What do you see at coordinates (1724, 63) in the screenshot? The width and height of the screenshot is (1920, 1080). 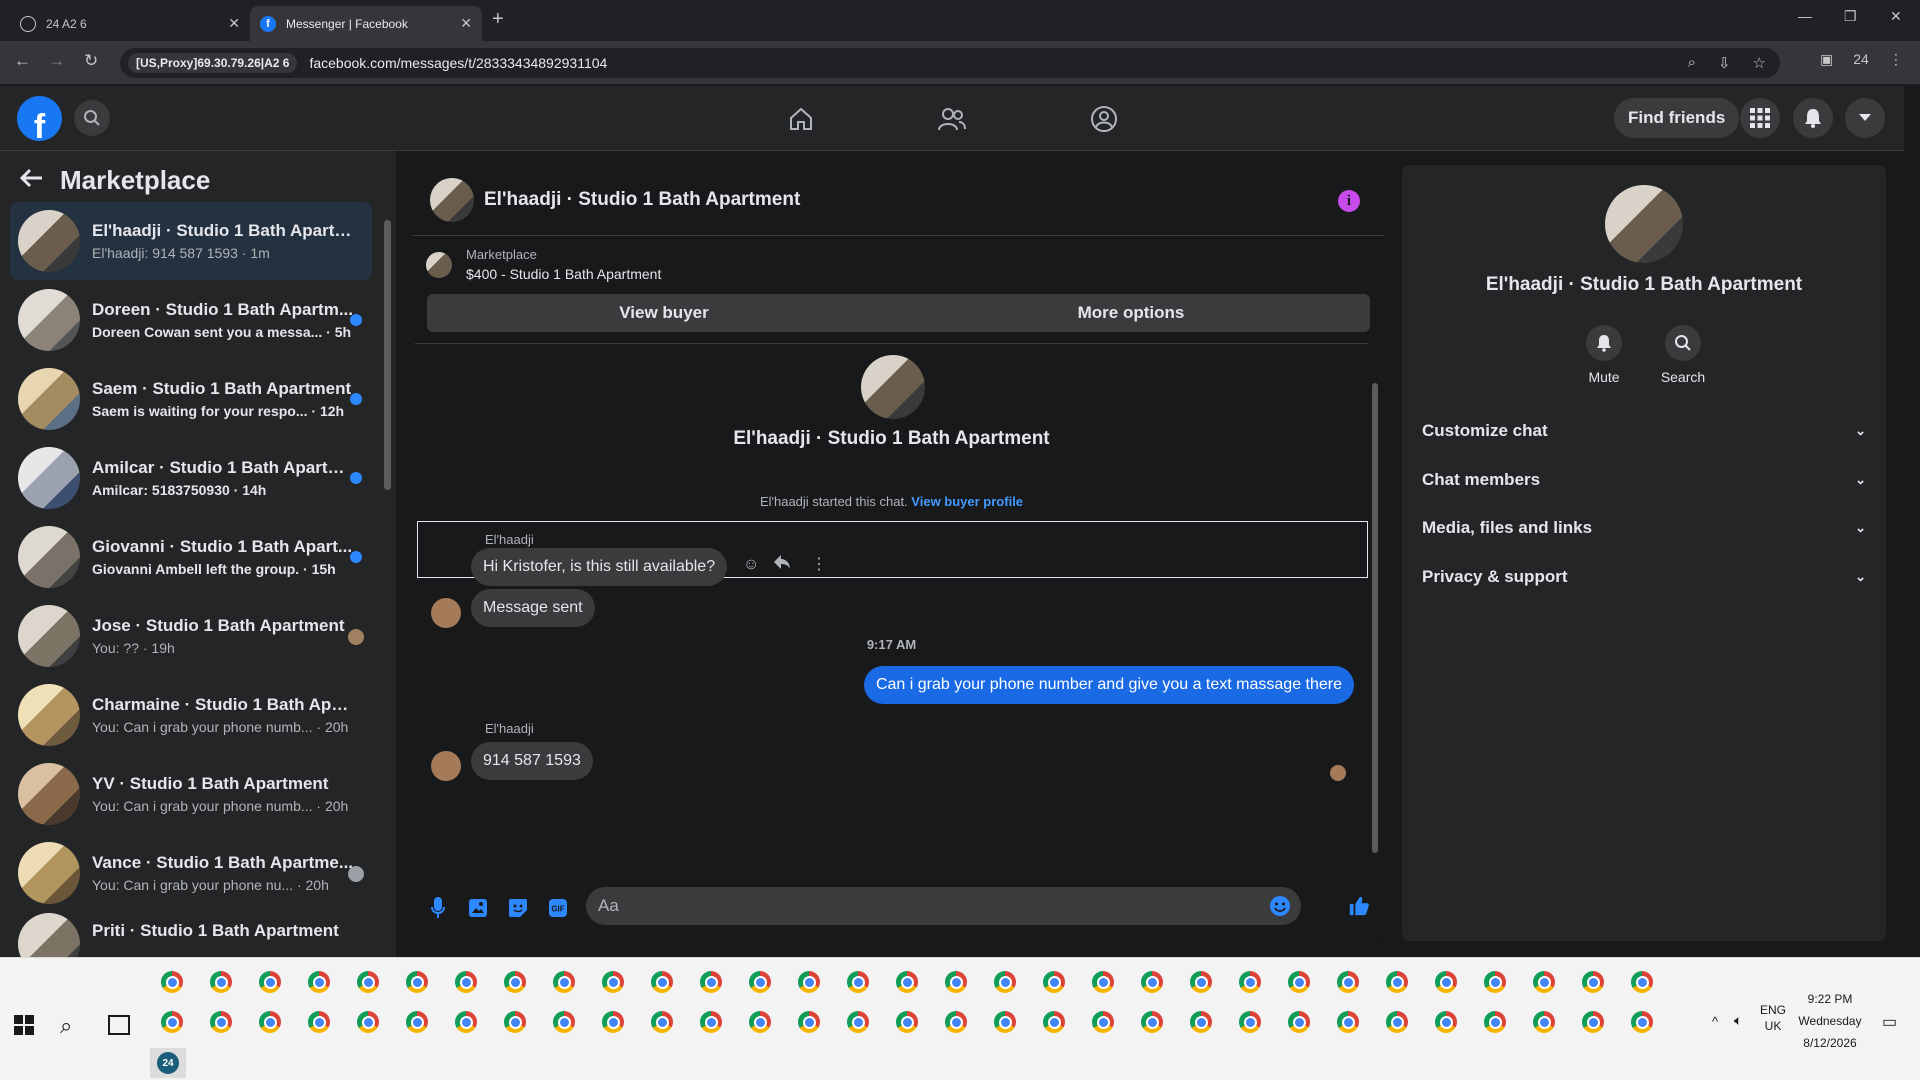 I see `install-icon: ⇩` at bounding box center [1724, 63].